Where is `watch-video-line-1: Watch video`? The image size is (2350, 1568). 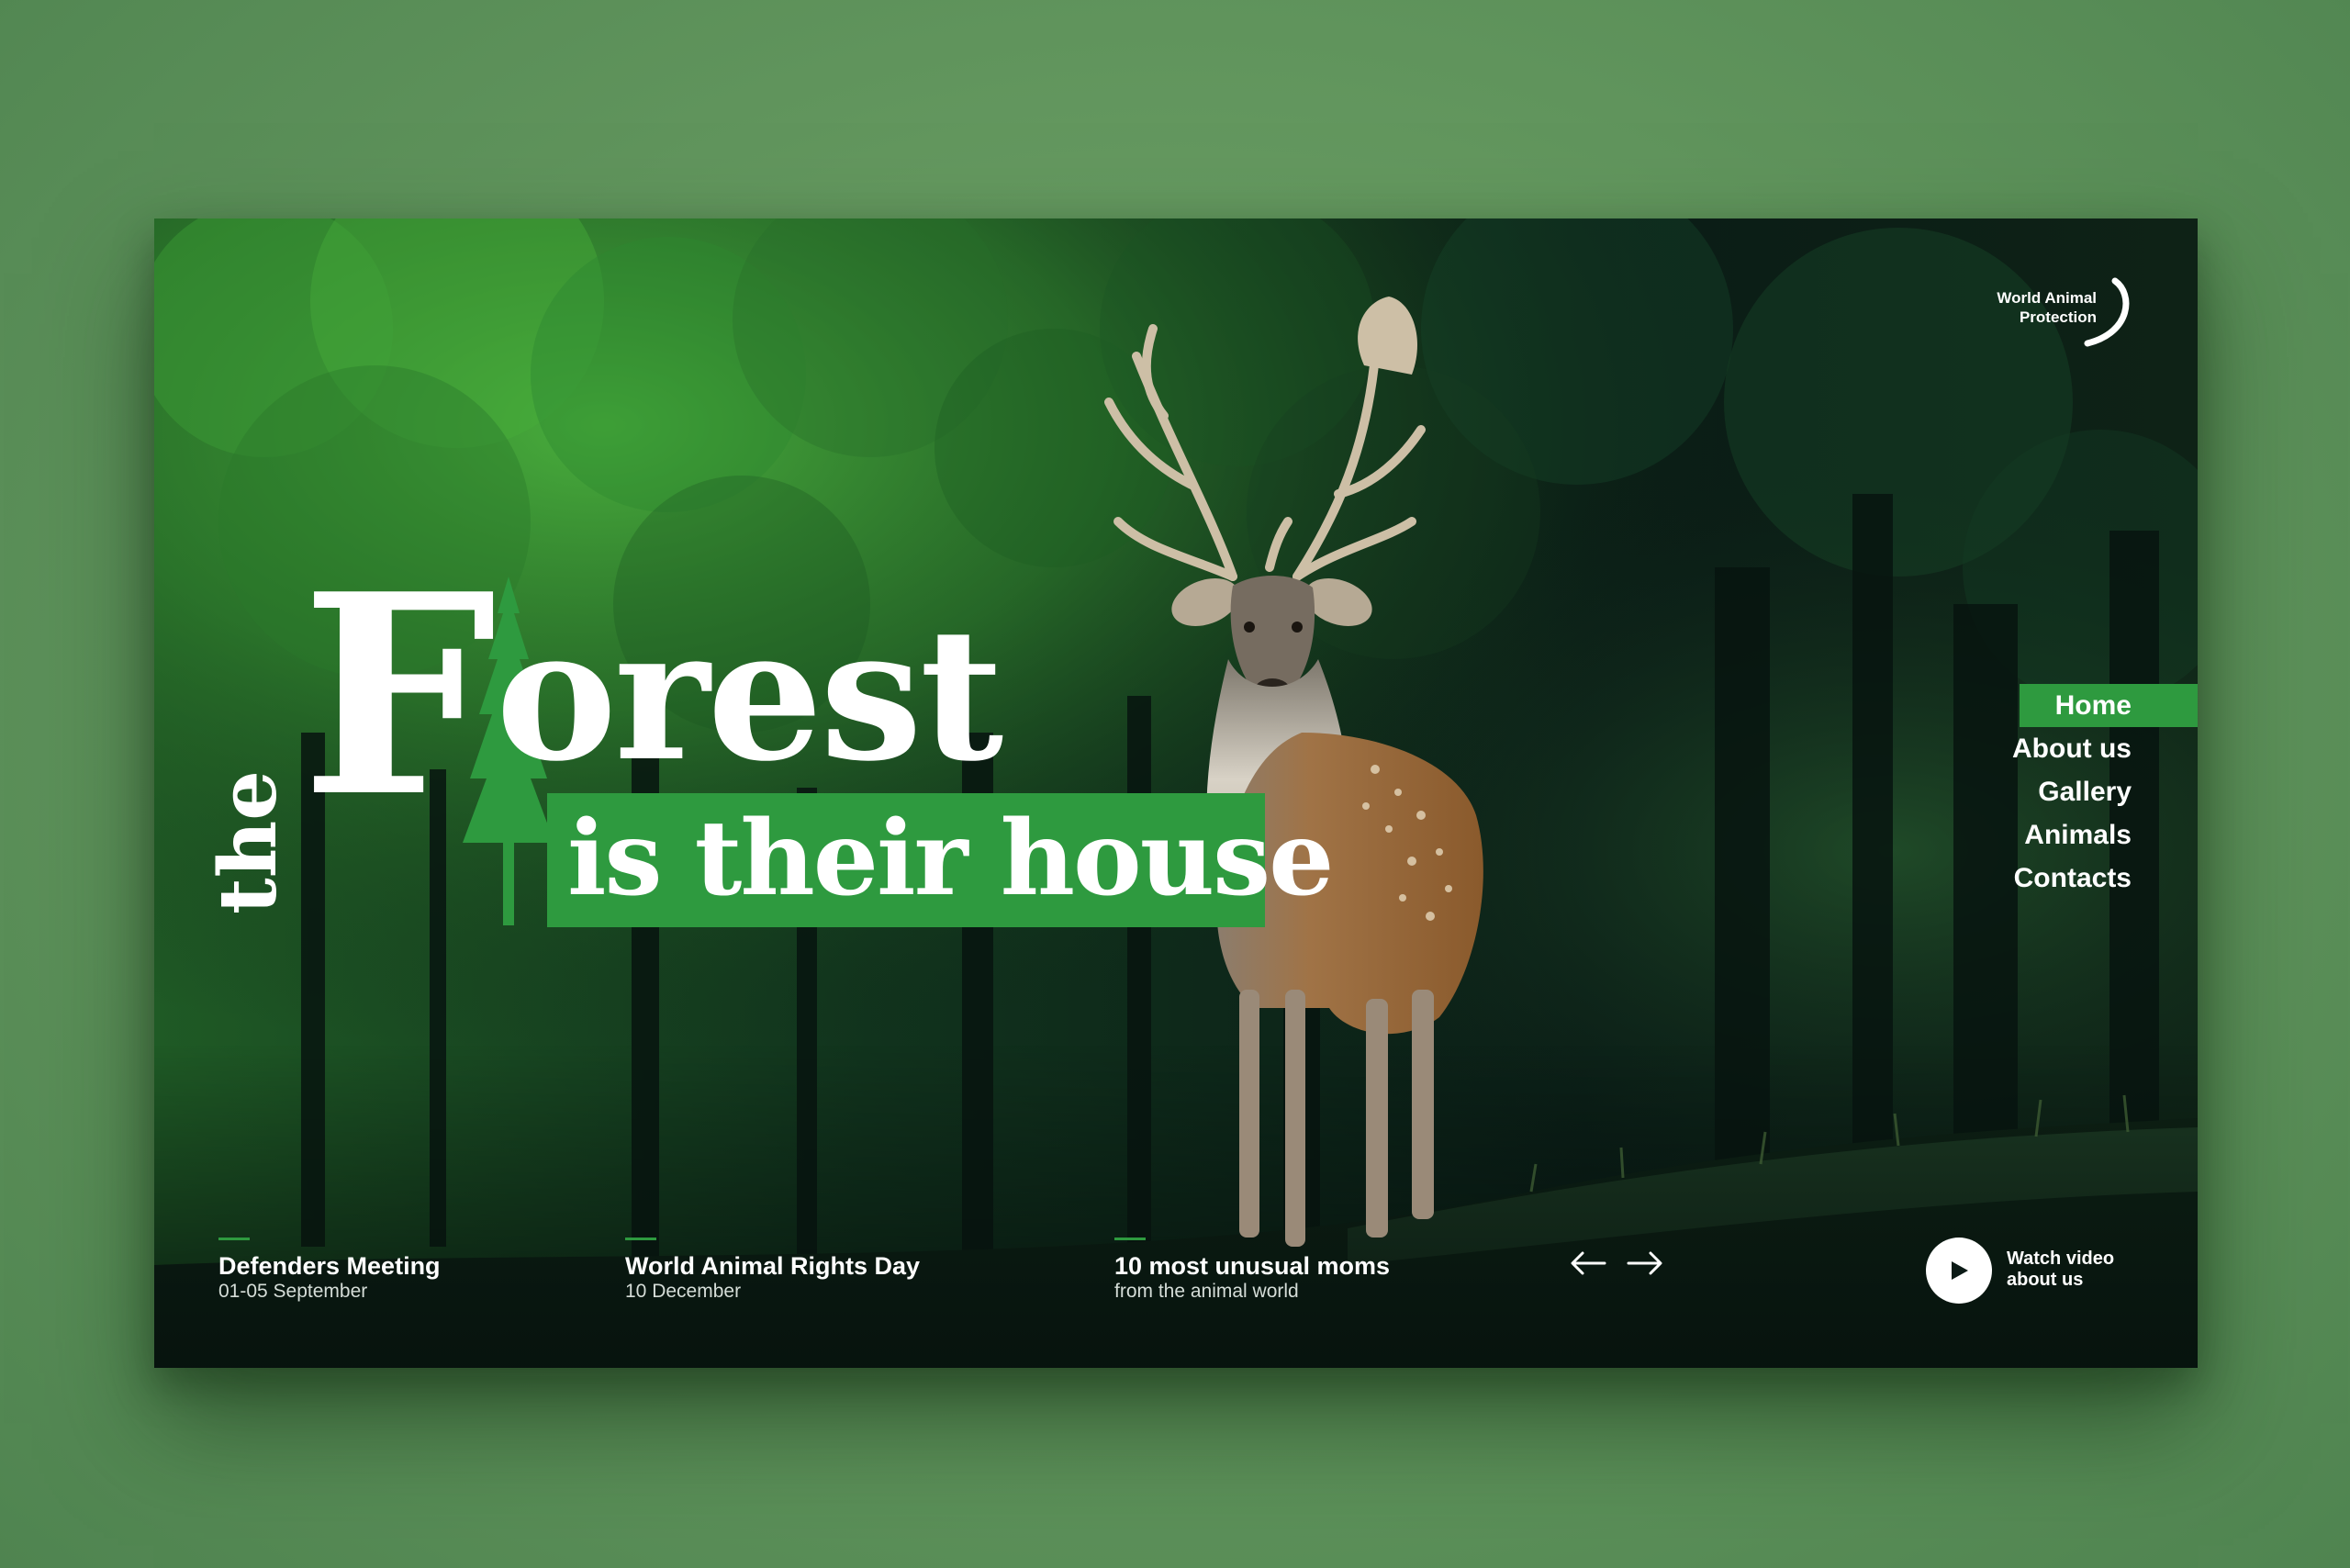 watch-video-line-1: Watch video is located at coordinates (2061, 1259).